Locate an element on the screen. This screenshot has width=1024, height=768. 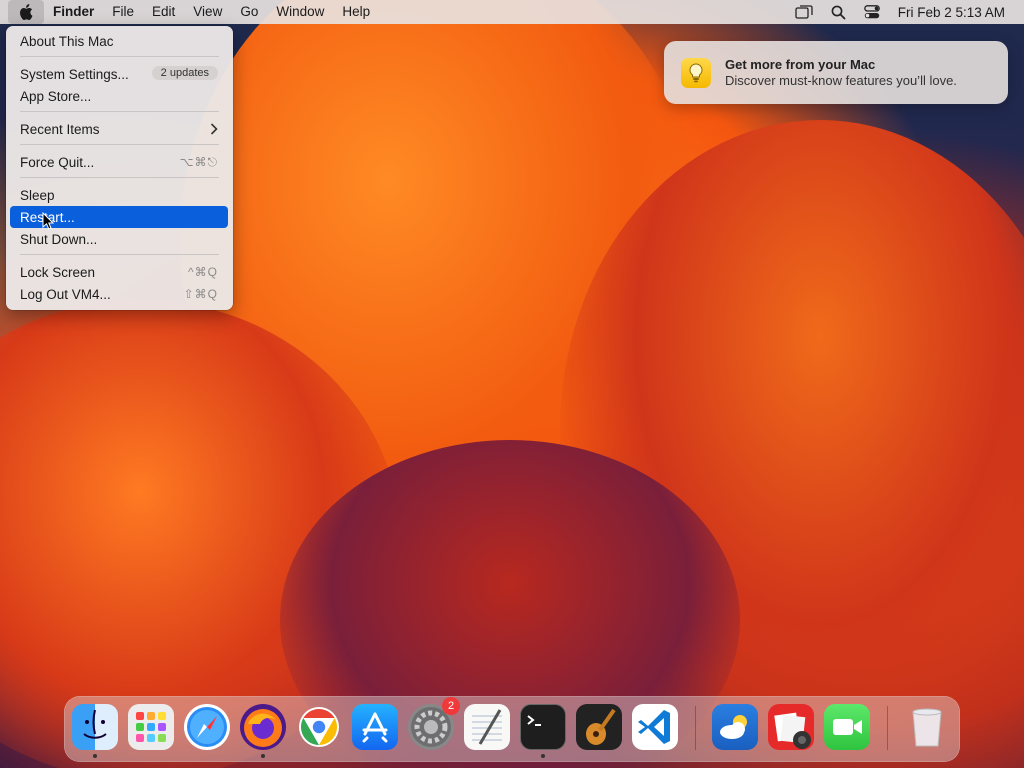
dock-launchpad-icon is located at coordinates (151, 727).